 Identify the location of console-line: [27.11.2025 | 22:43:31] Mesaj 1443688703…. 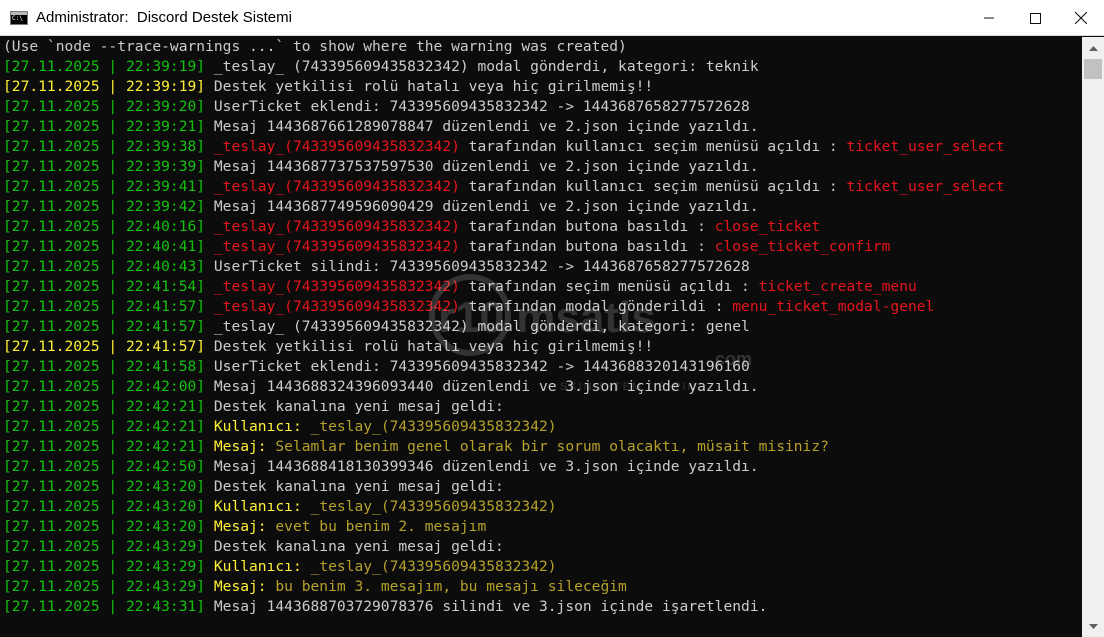
(542, 607).